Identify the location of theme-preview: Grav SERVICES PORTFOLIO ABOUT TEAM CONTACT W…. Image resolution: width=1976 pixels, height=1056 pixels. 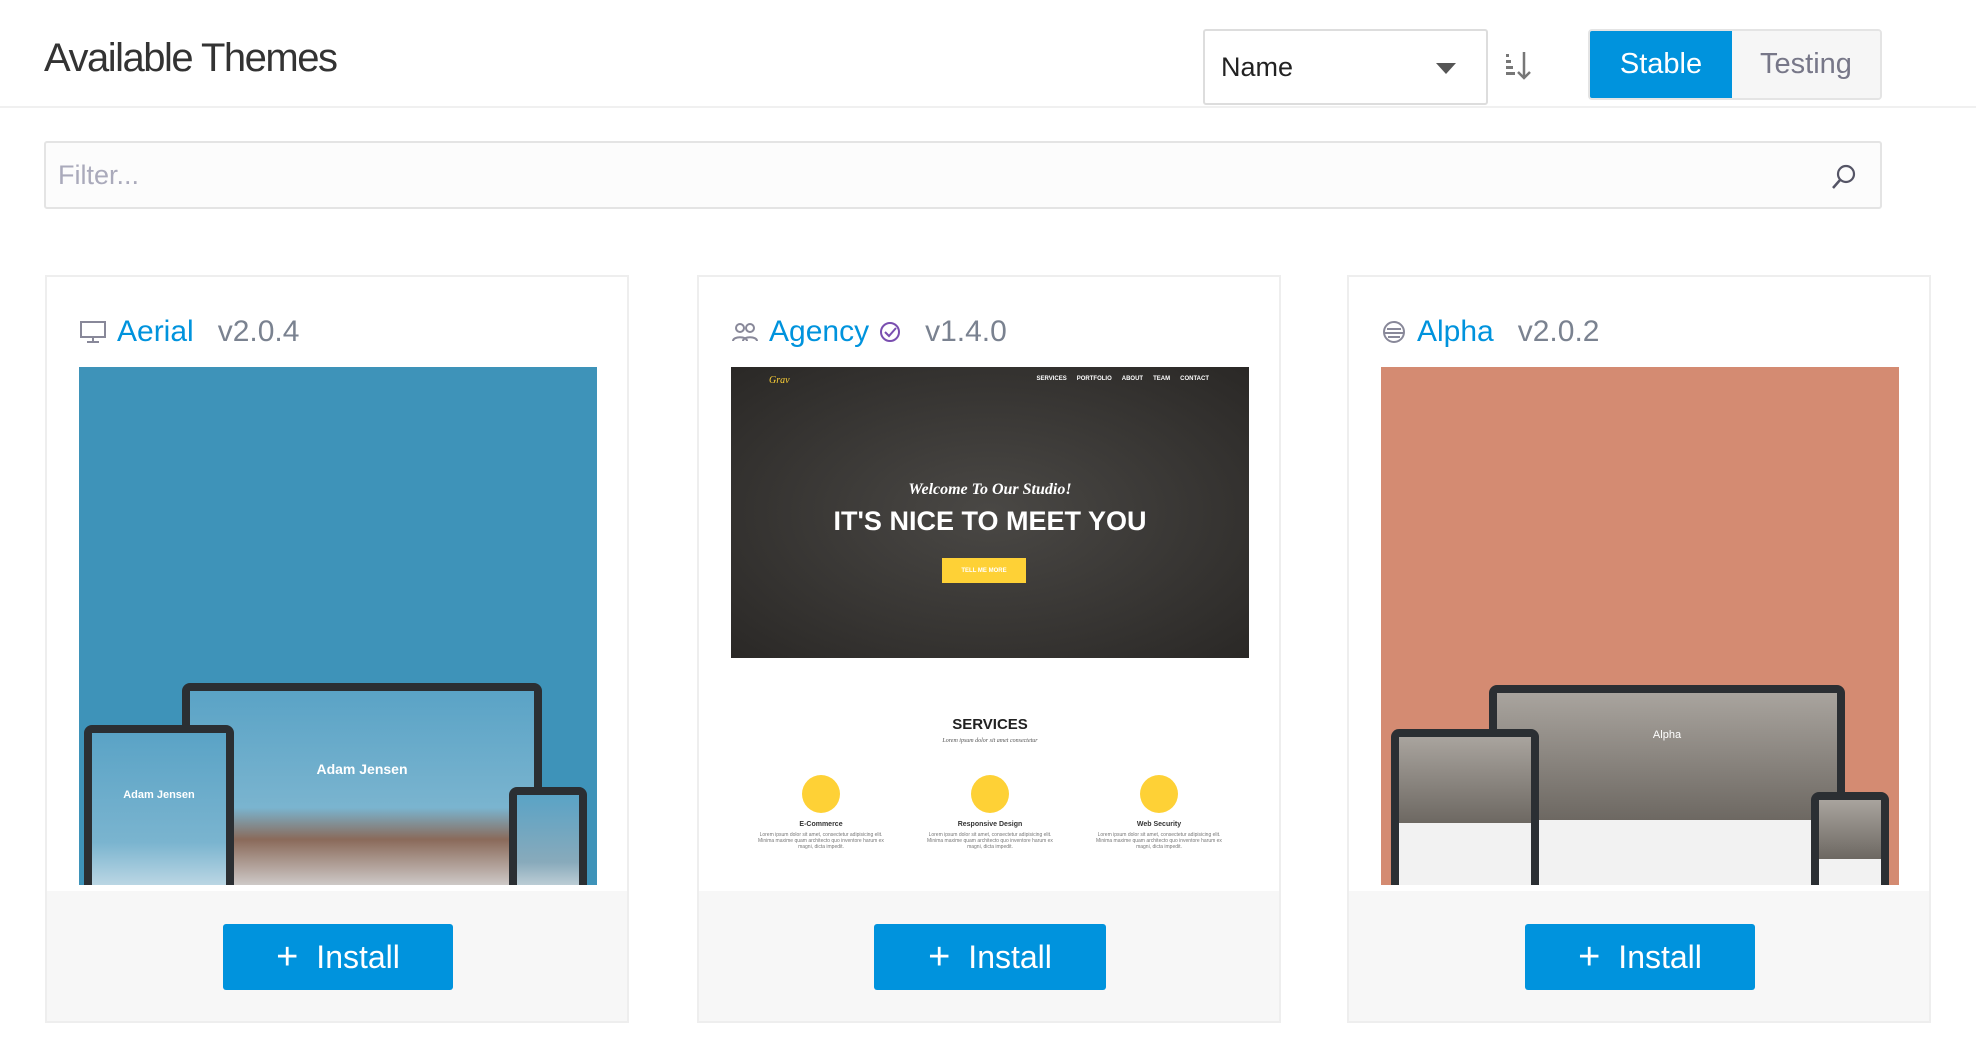
(990, 626).